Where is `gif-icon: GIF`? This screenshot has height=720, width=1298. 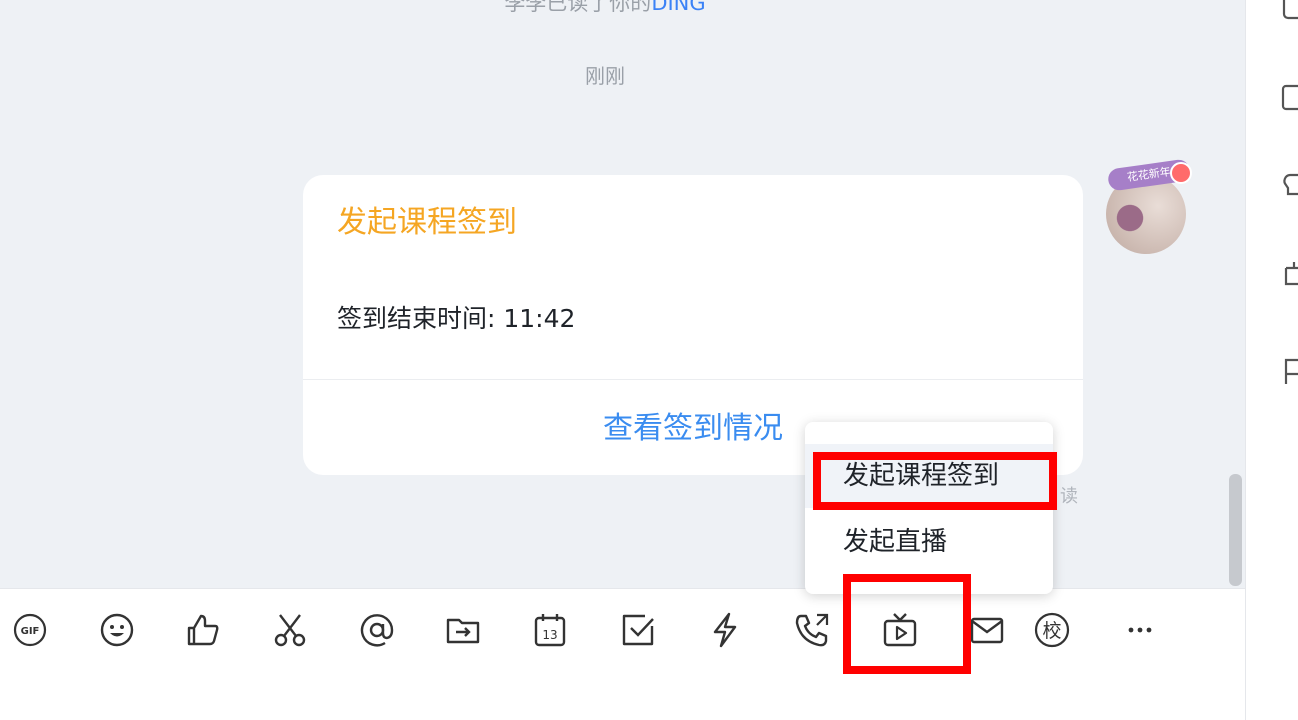
gif-icon: GIF is located at coordinates (30, 630).